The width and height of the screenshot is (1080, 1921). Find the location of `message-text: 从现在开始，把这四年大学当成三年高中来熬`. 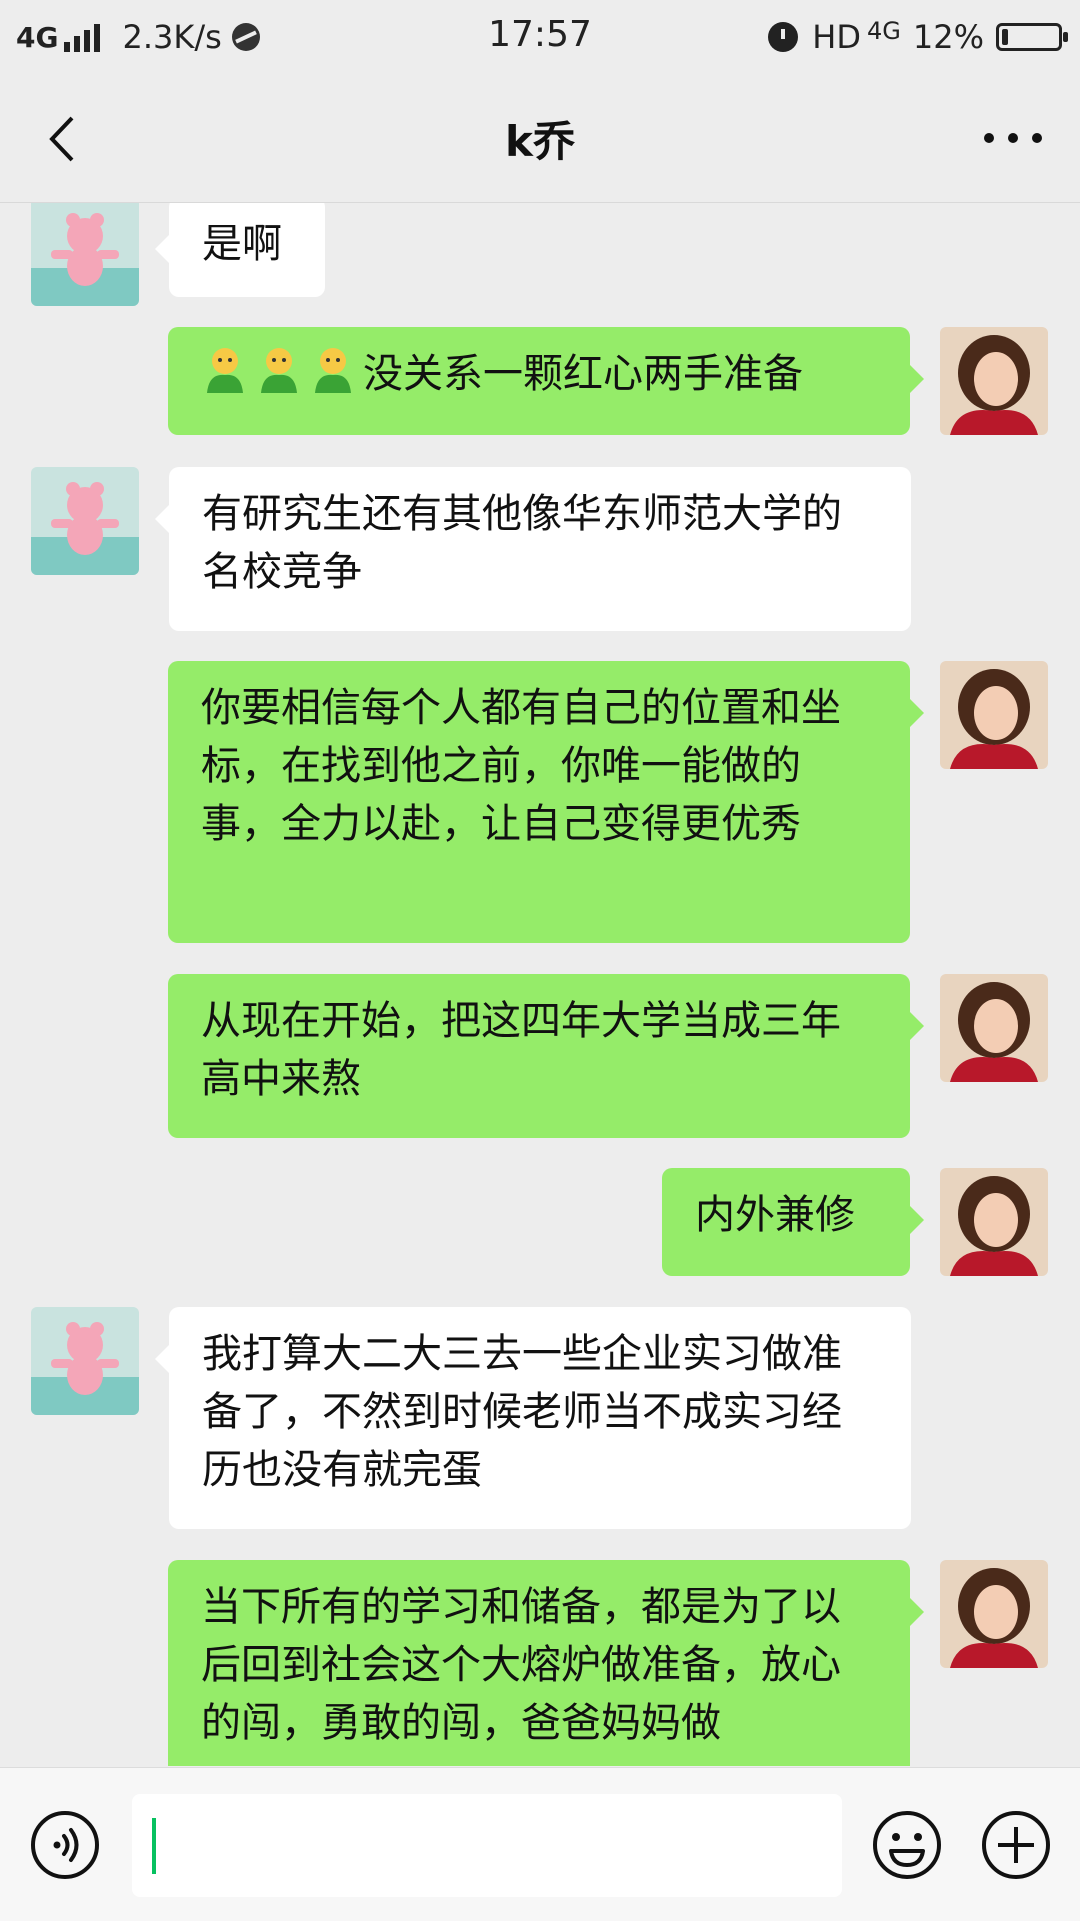

message-text: 从现在开始，把这四年大学当成三年高中来熬 is located at coordinates (521, 1050).